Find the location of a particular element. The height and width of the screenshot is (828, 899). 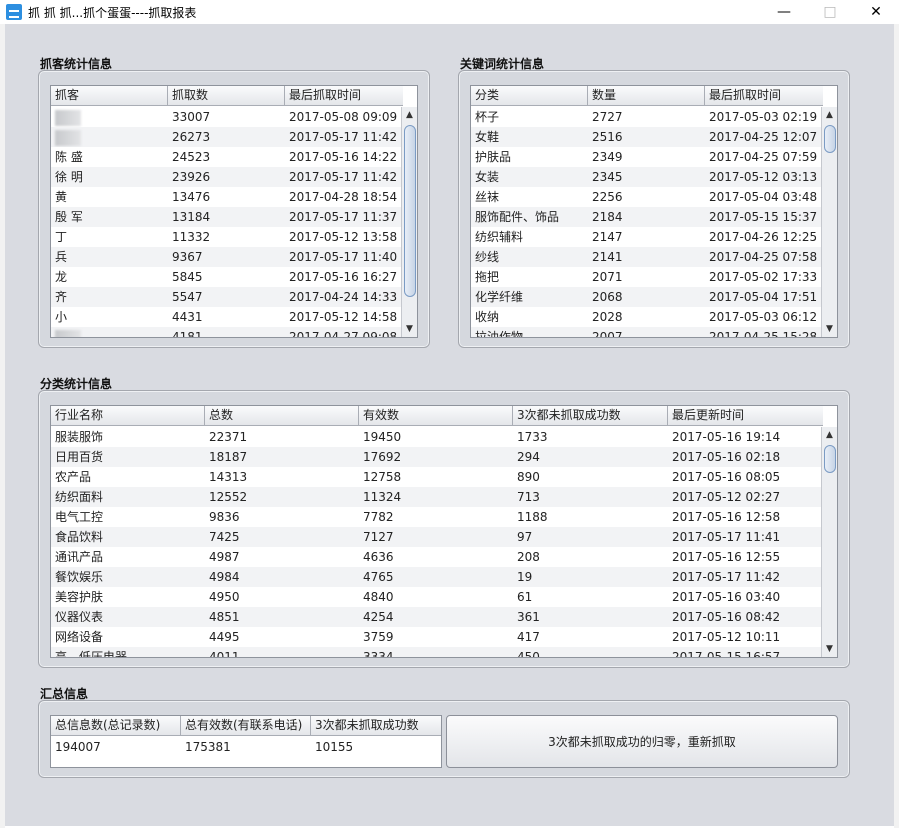

table-row: 杯子 2727 2017-05-03 02:19 is located at coordinates (647, 117).